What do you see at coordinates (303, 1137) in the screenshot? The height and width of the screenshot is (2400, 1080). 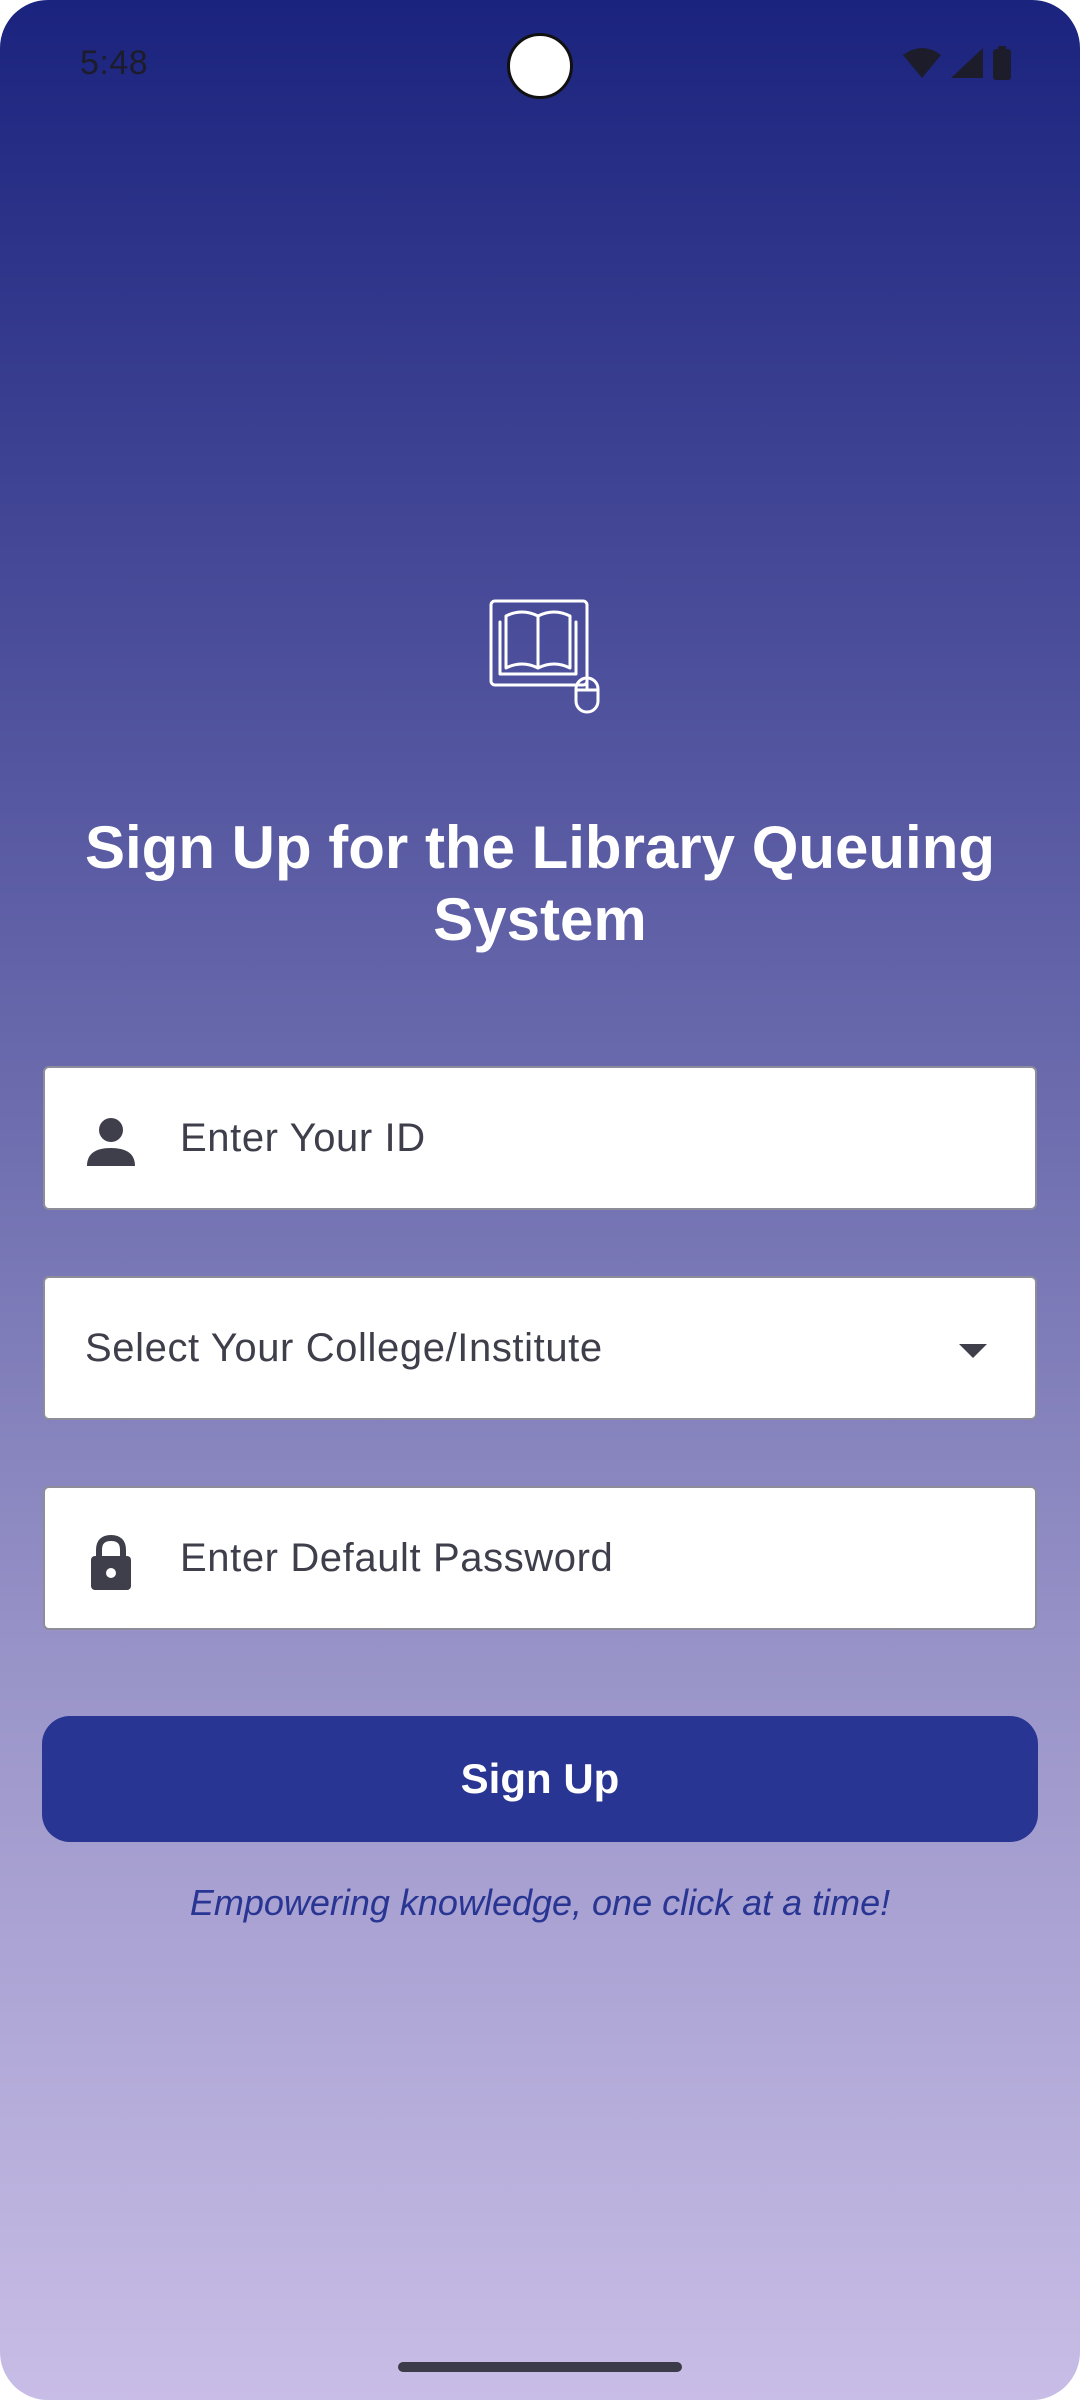 I see `id-placeholder: Enter Your ID` at bounding box center [303, 1137].